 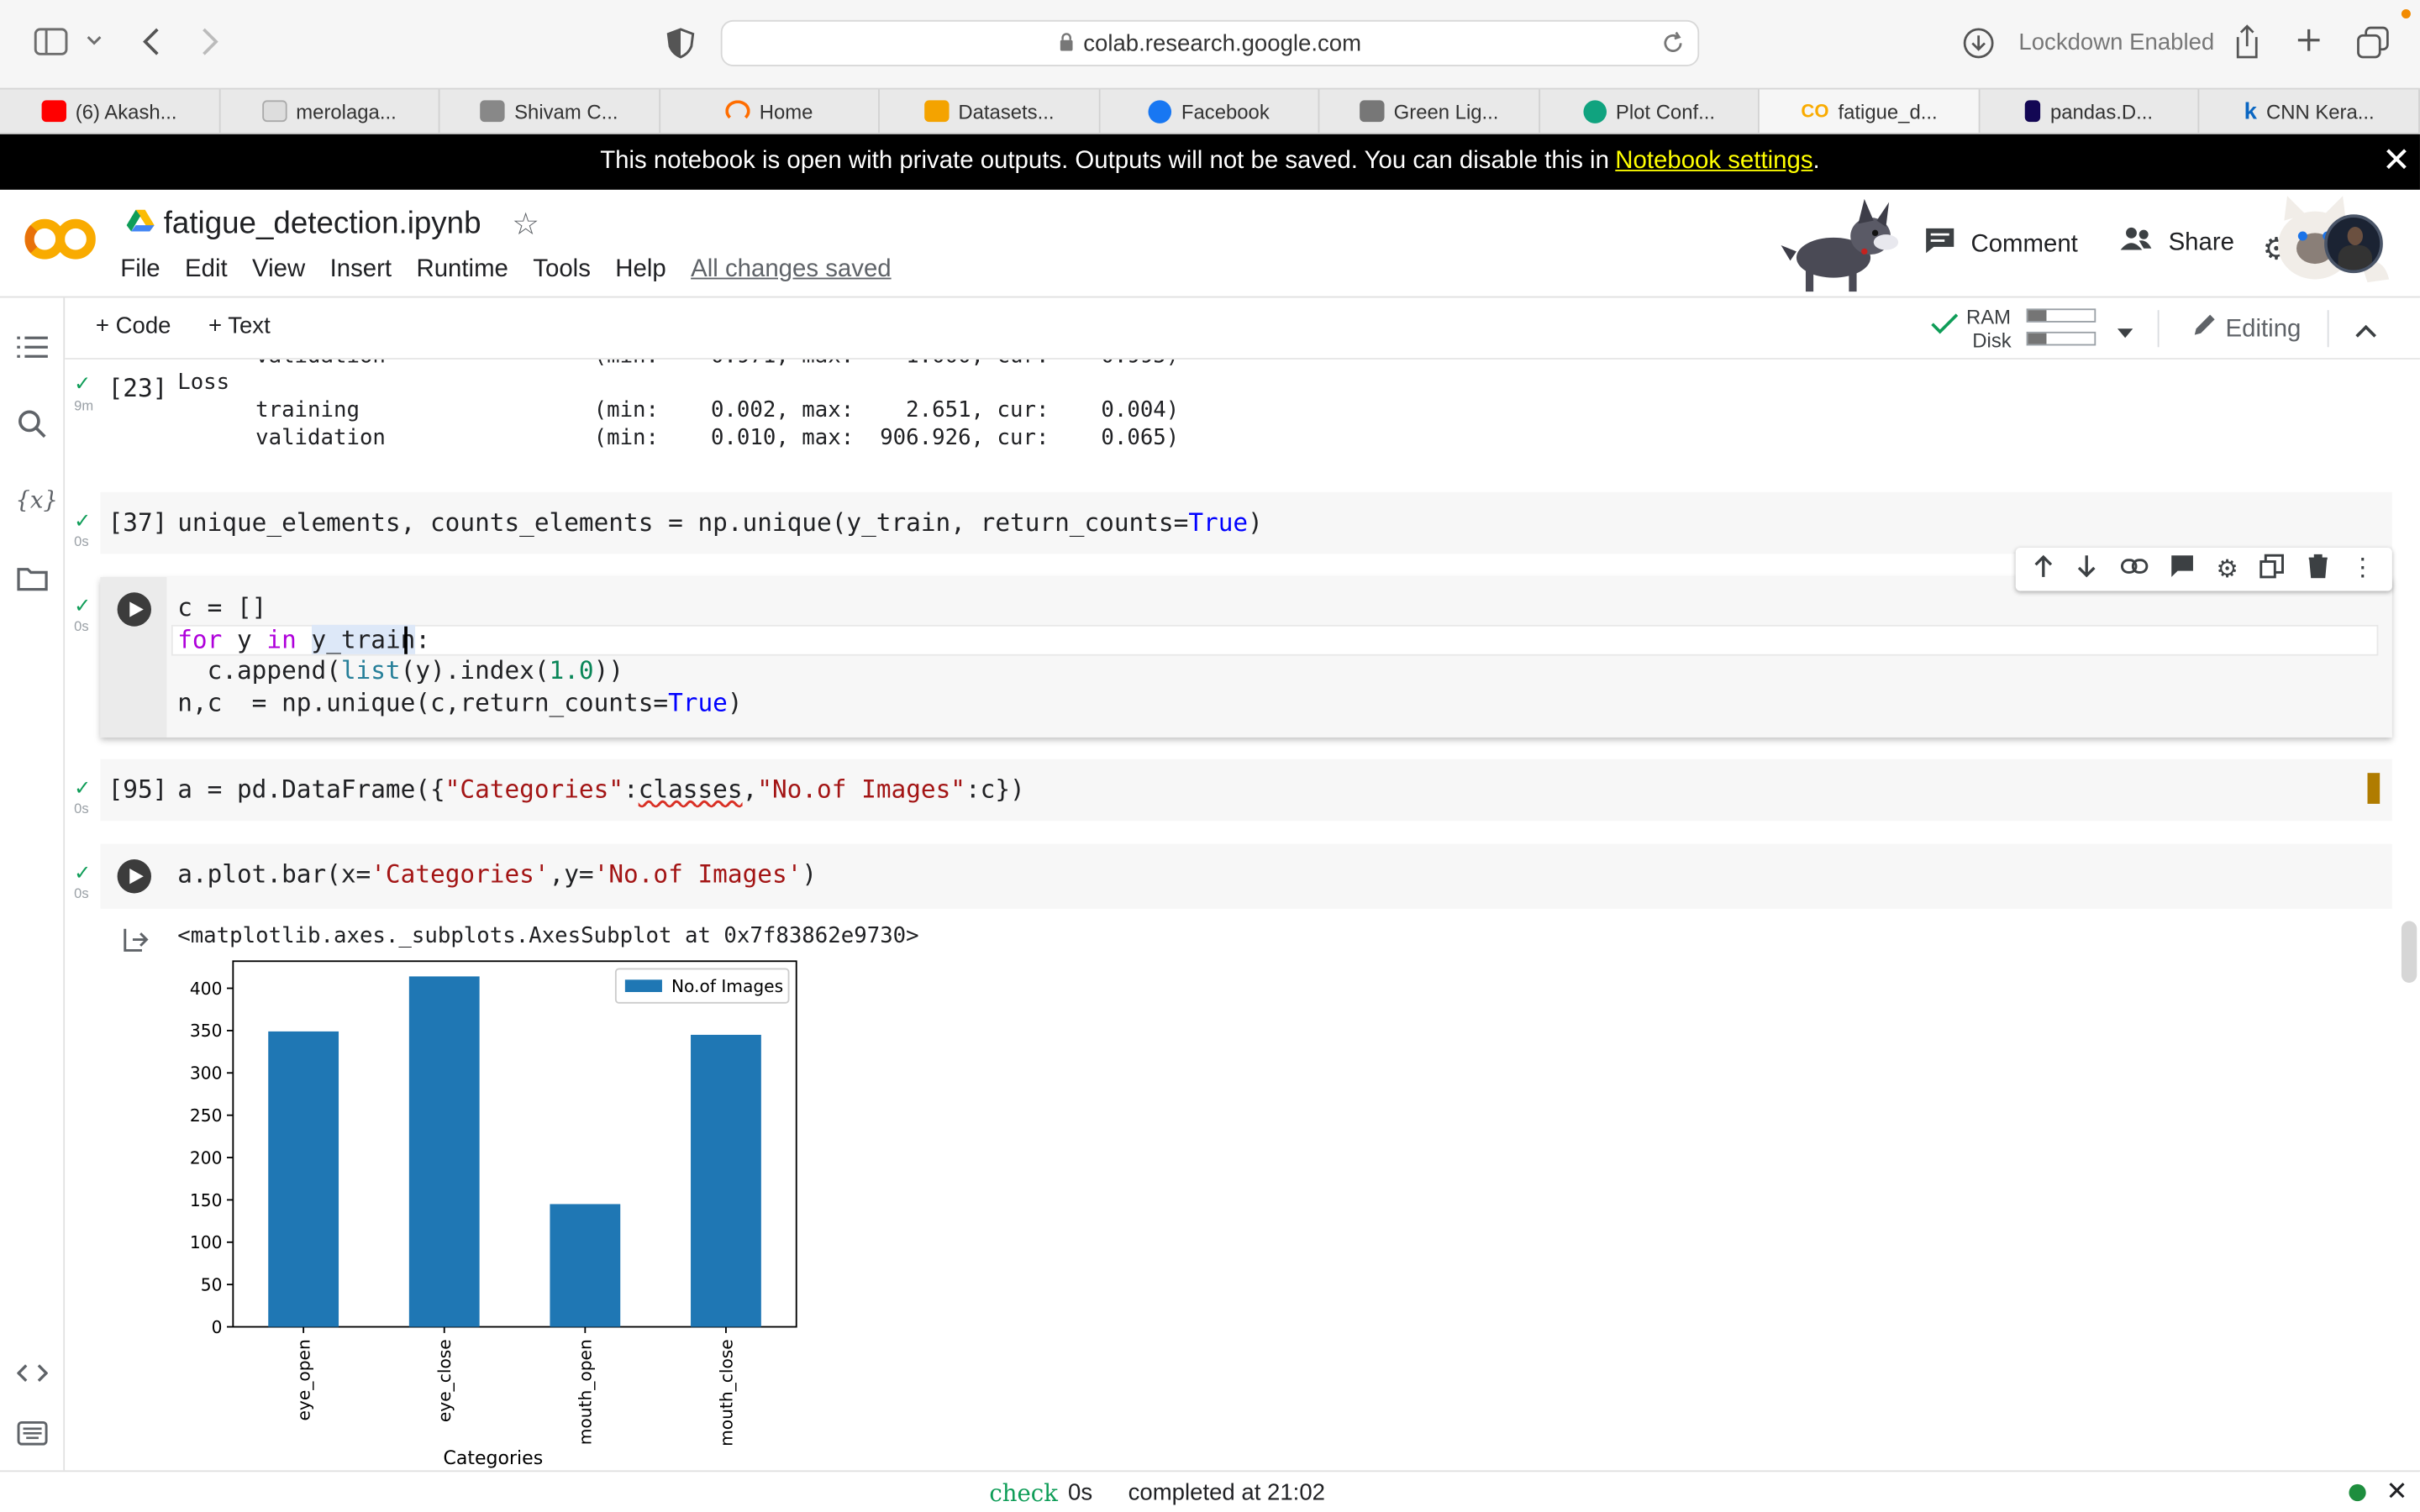 I want to click on move-up-icon, so click(x=2044, y=569).